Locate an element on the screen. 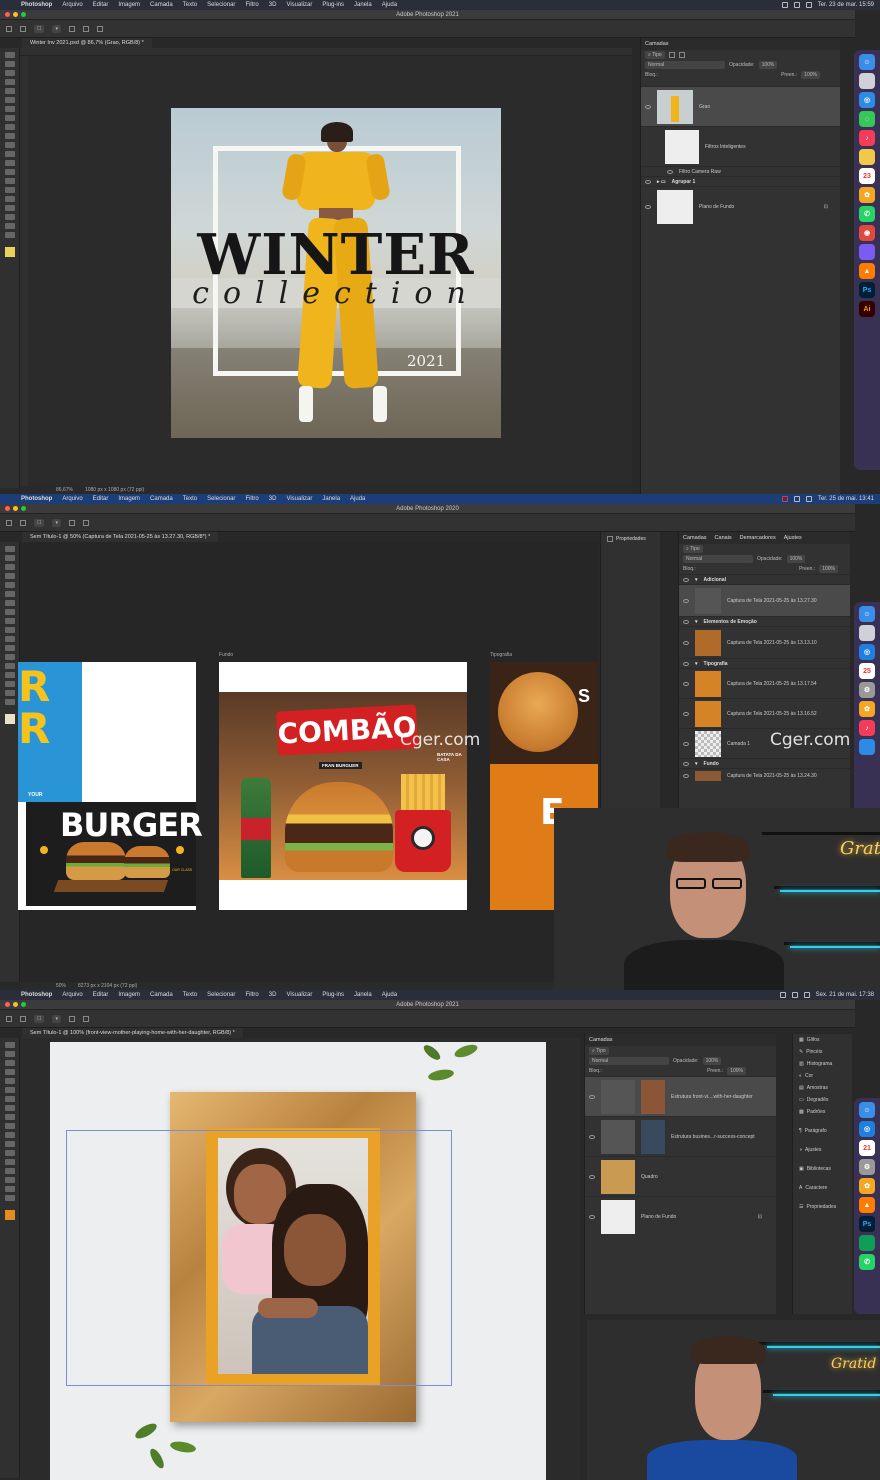 Image resolution: width=880 pixels, height=1480 pixels. type-tool-icon is located at coordinates (9, 199).